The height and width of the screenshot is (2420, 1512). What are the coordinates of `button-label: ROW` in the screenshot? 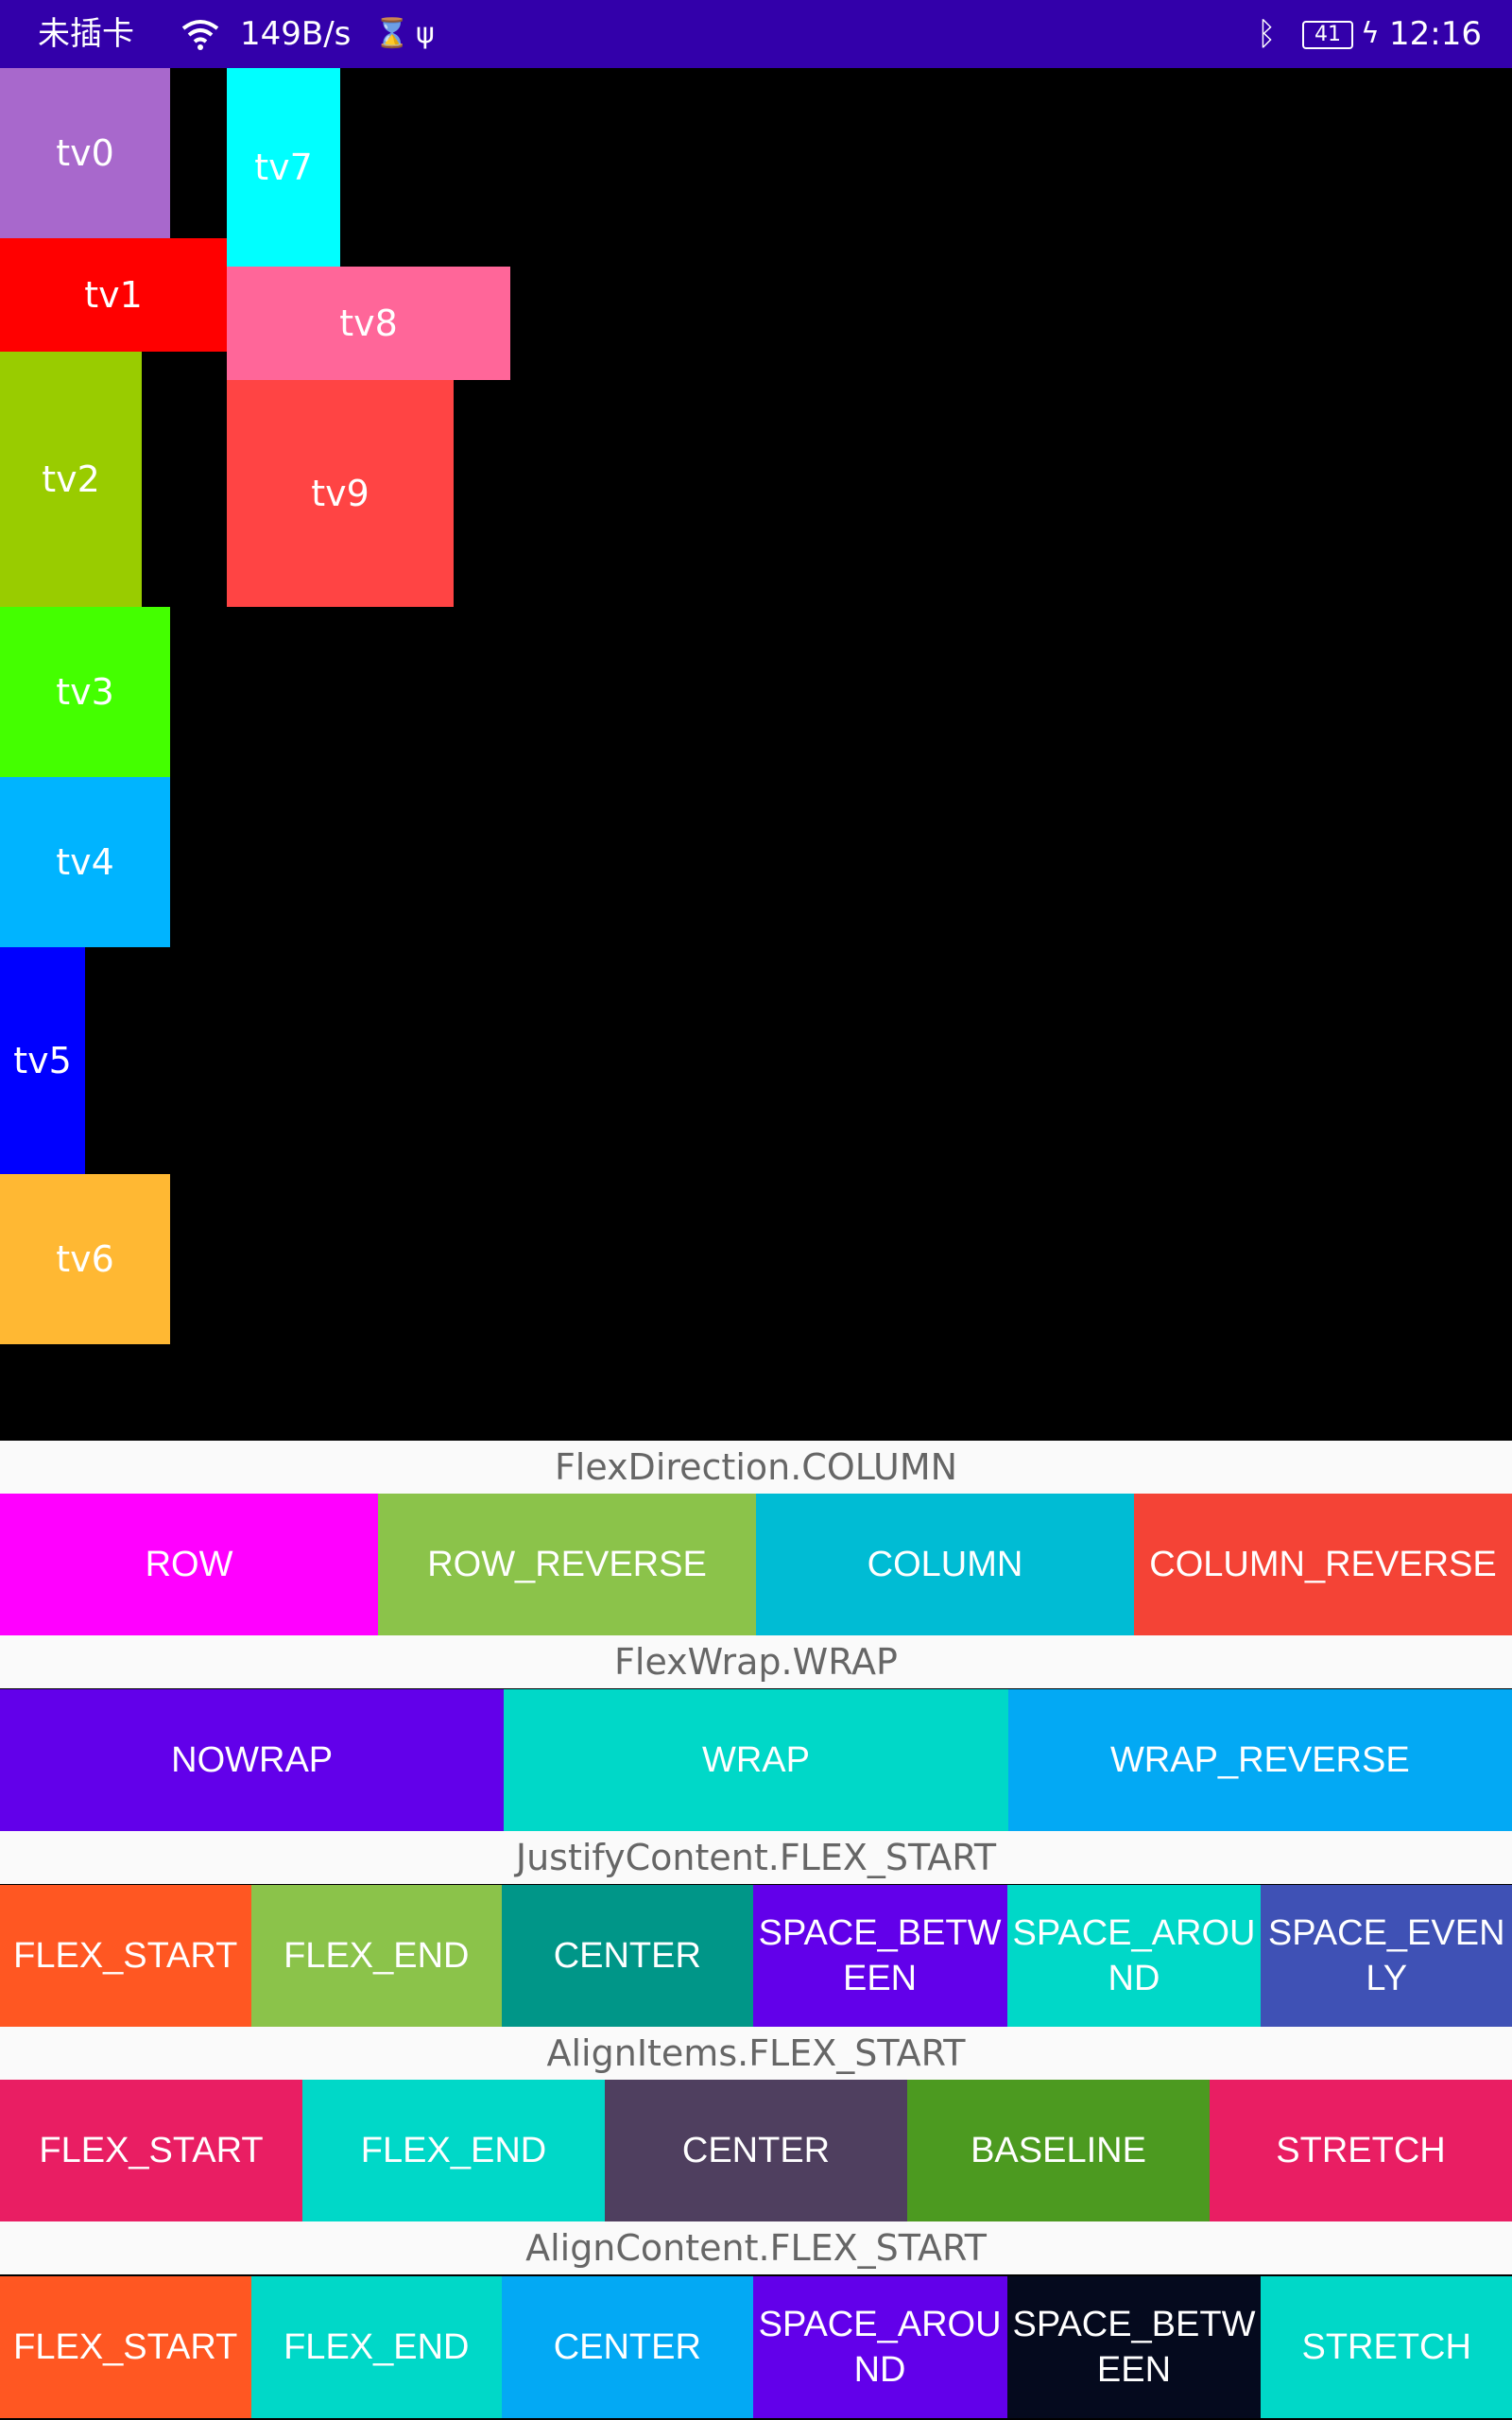 It's located at (189, 1565).